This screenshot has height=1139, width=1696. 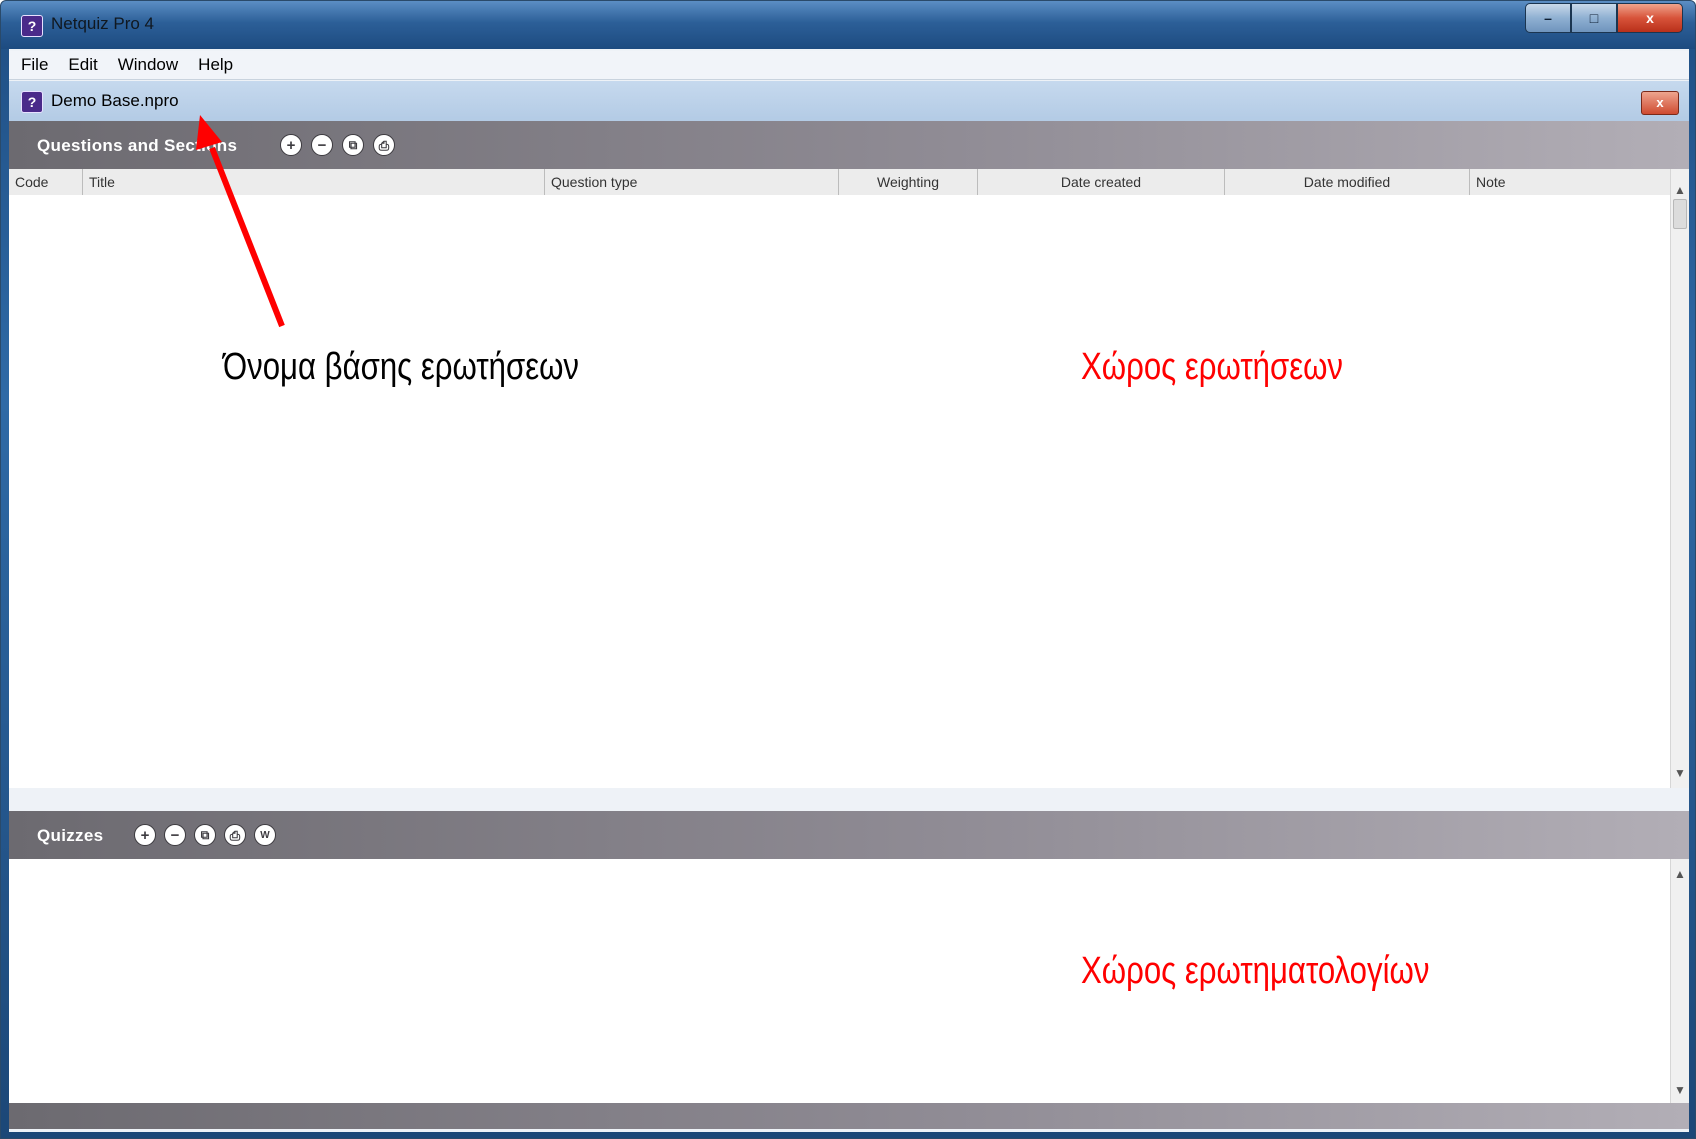 What do you see at coordinates (1255, 971) in the screenshot?
I see `annotation-quizzes-area: Χώρος ερωτηματολογίων` at bounding box center [1255, 971].